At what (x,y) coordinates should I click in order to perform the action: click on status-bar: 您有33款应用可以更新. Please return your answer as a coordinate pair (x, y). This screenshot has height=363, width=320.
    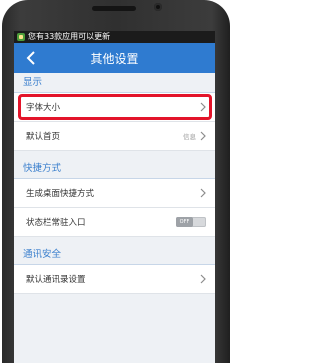
    Looking at the image, I should click on (114, 37).